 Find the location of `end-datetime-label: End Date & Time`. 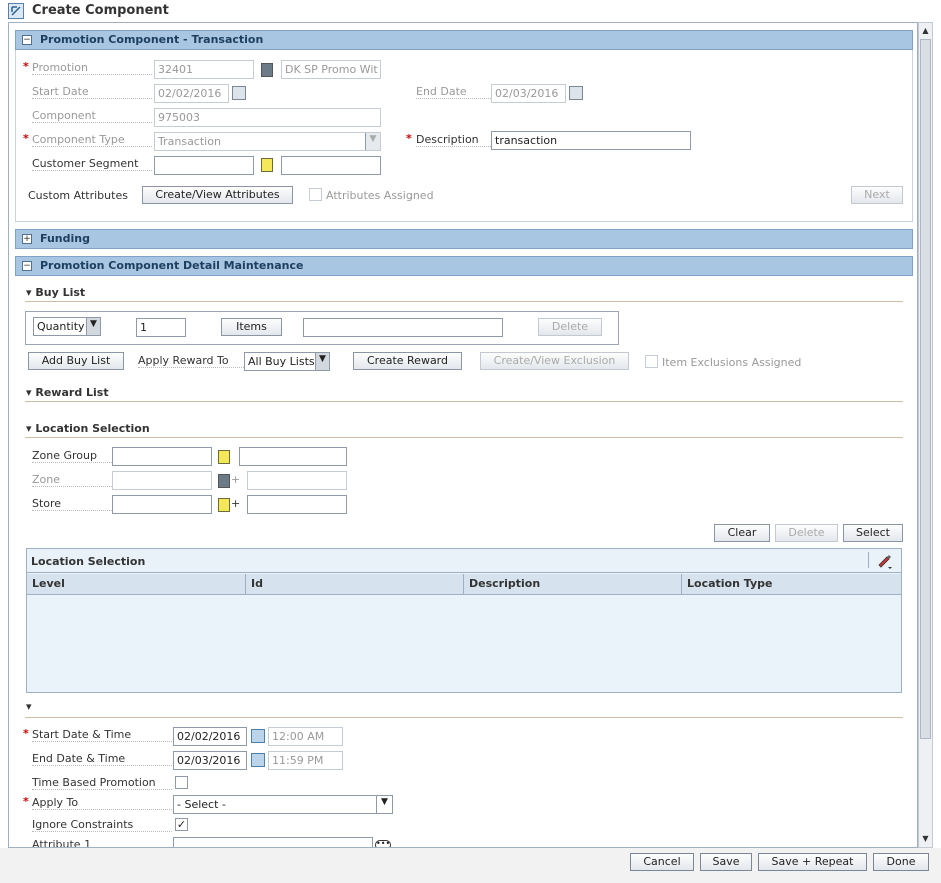

end-datetime-label: End Date & Time is located at coordinates (102, 759).